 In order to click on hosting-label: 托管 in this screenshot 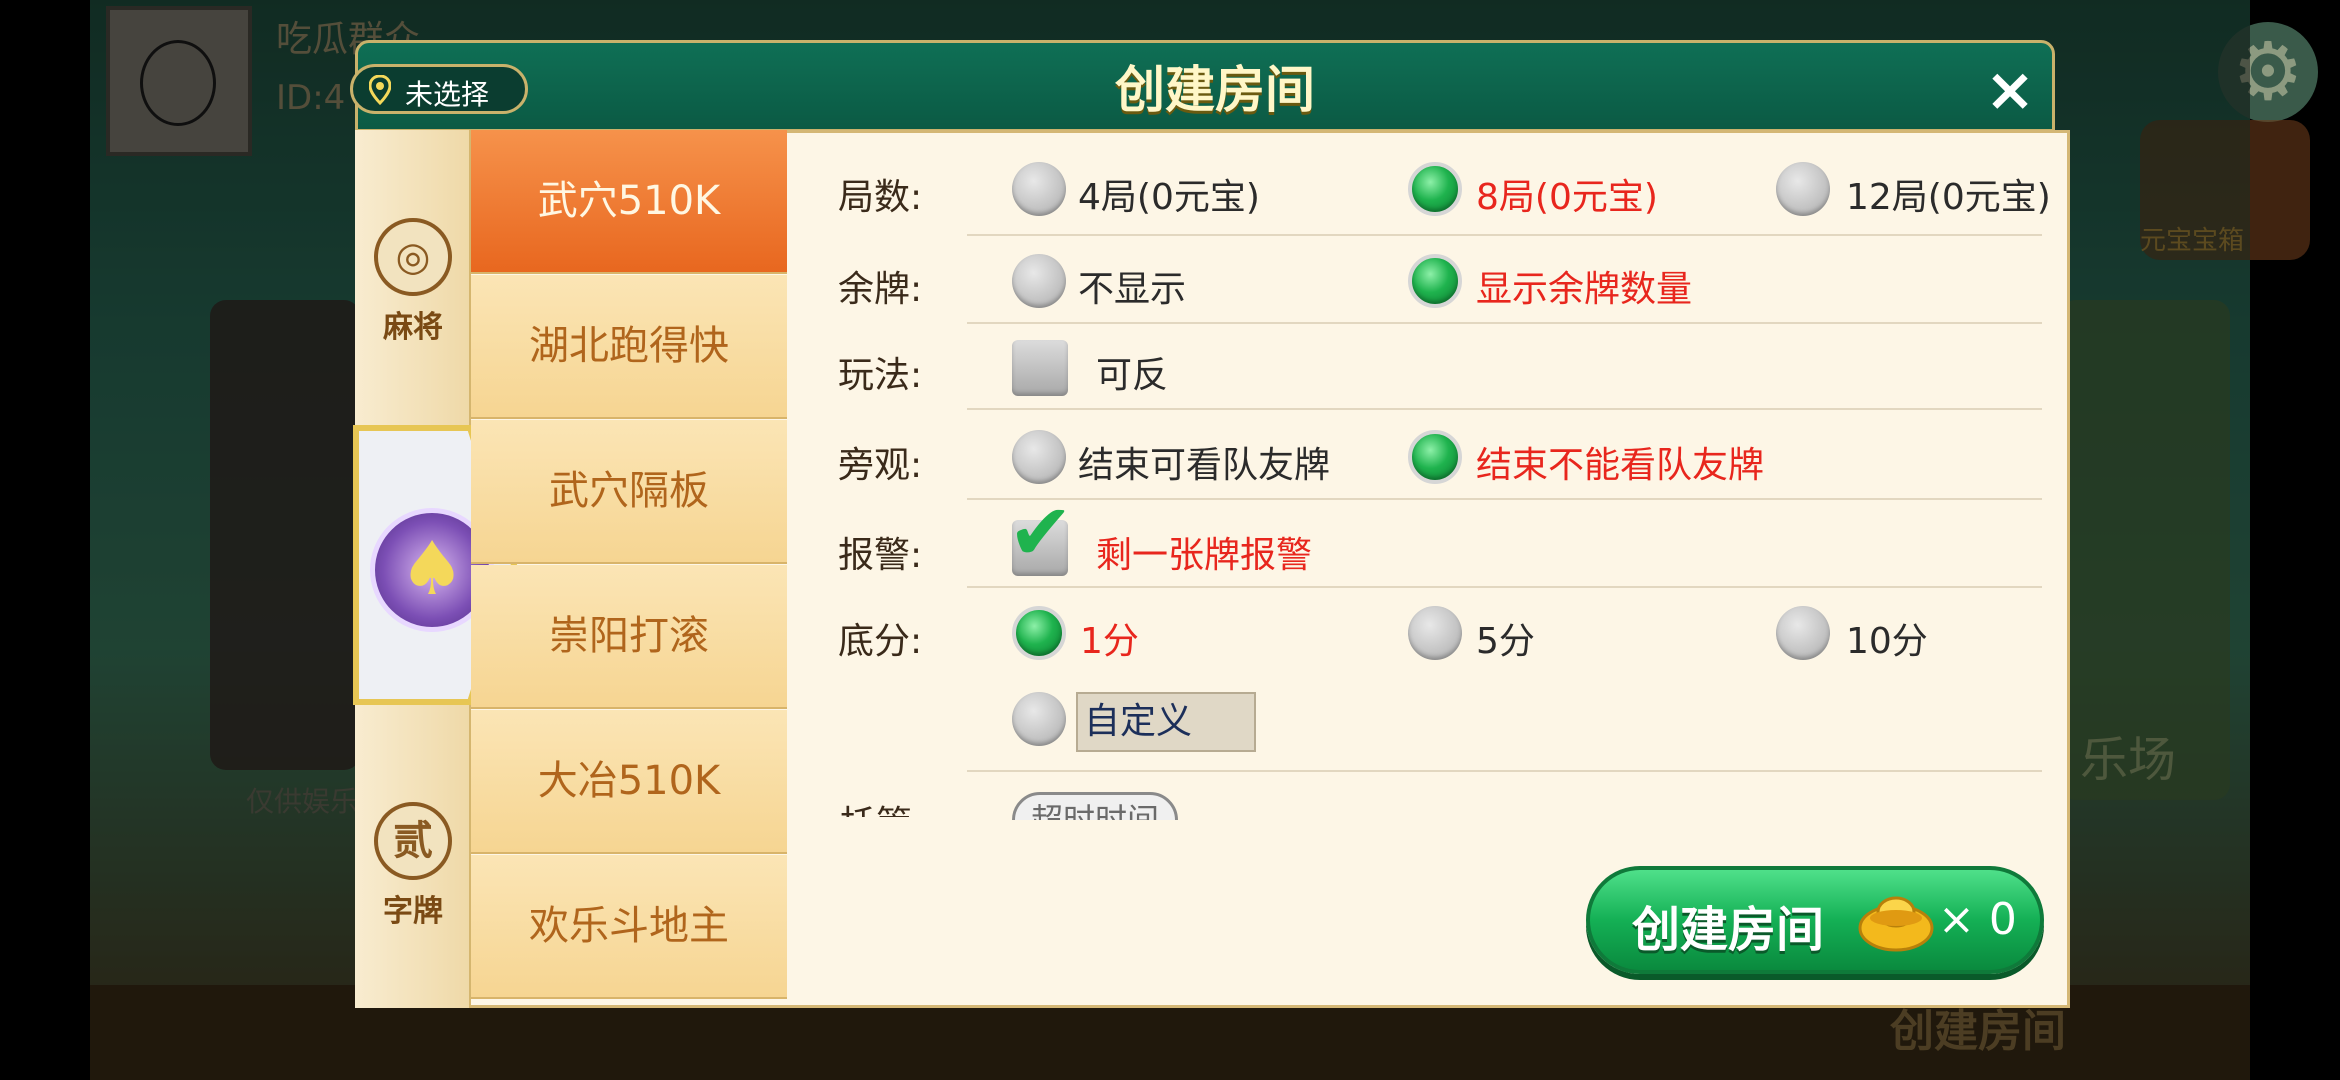, I will do `click(876, 806)`.